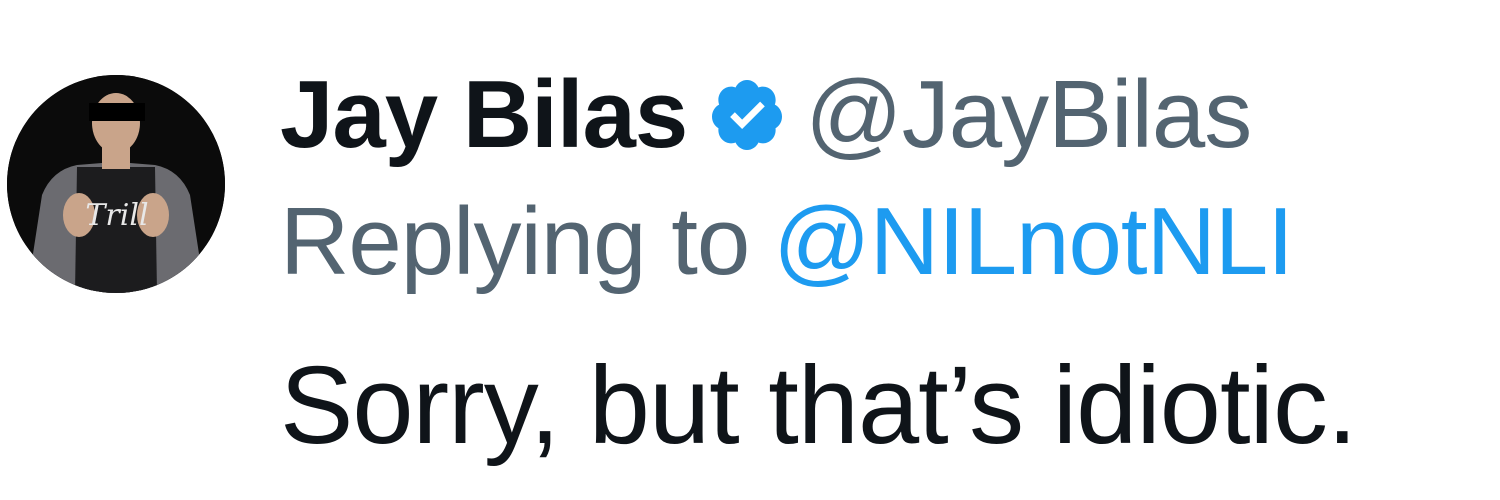 The height and width of the screenshot is (500, 1500). I want to click on profile-photo: Trill, so click(116, 184).